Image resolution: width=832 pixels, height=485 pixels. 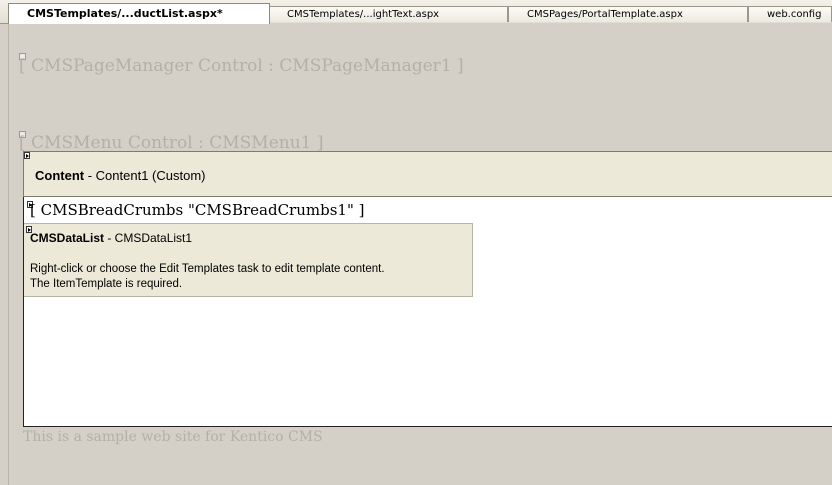 I want to click on content-title-bold: Content, so click(x=60, y=175).